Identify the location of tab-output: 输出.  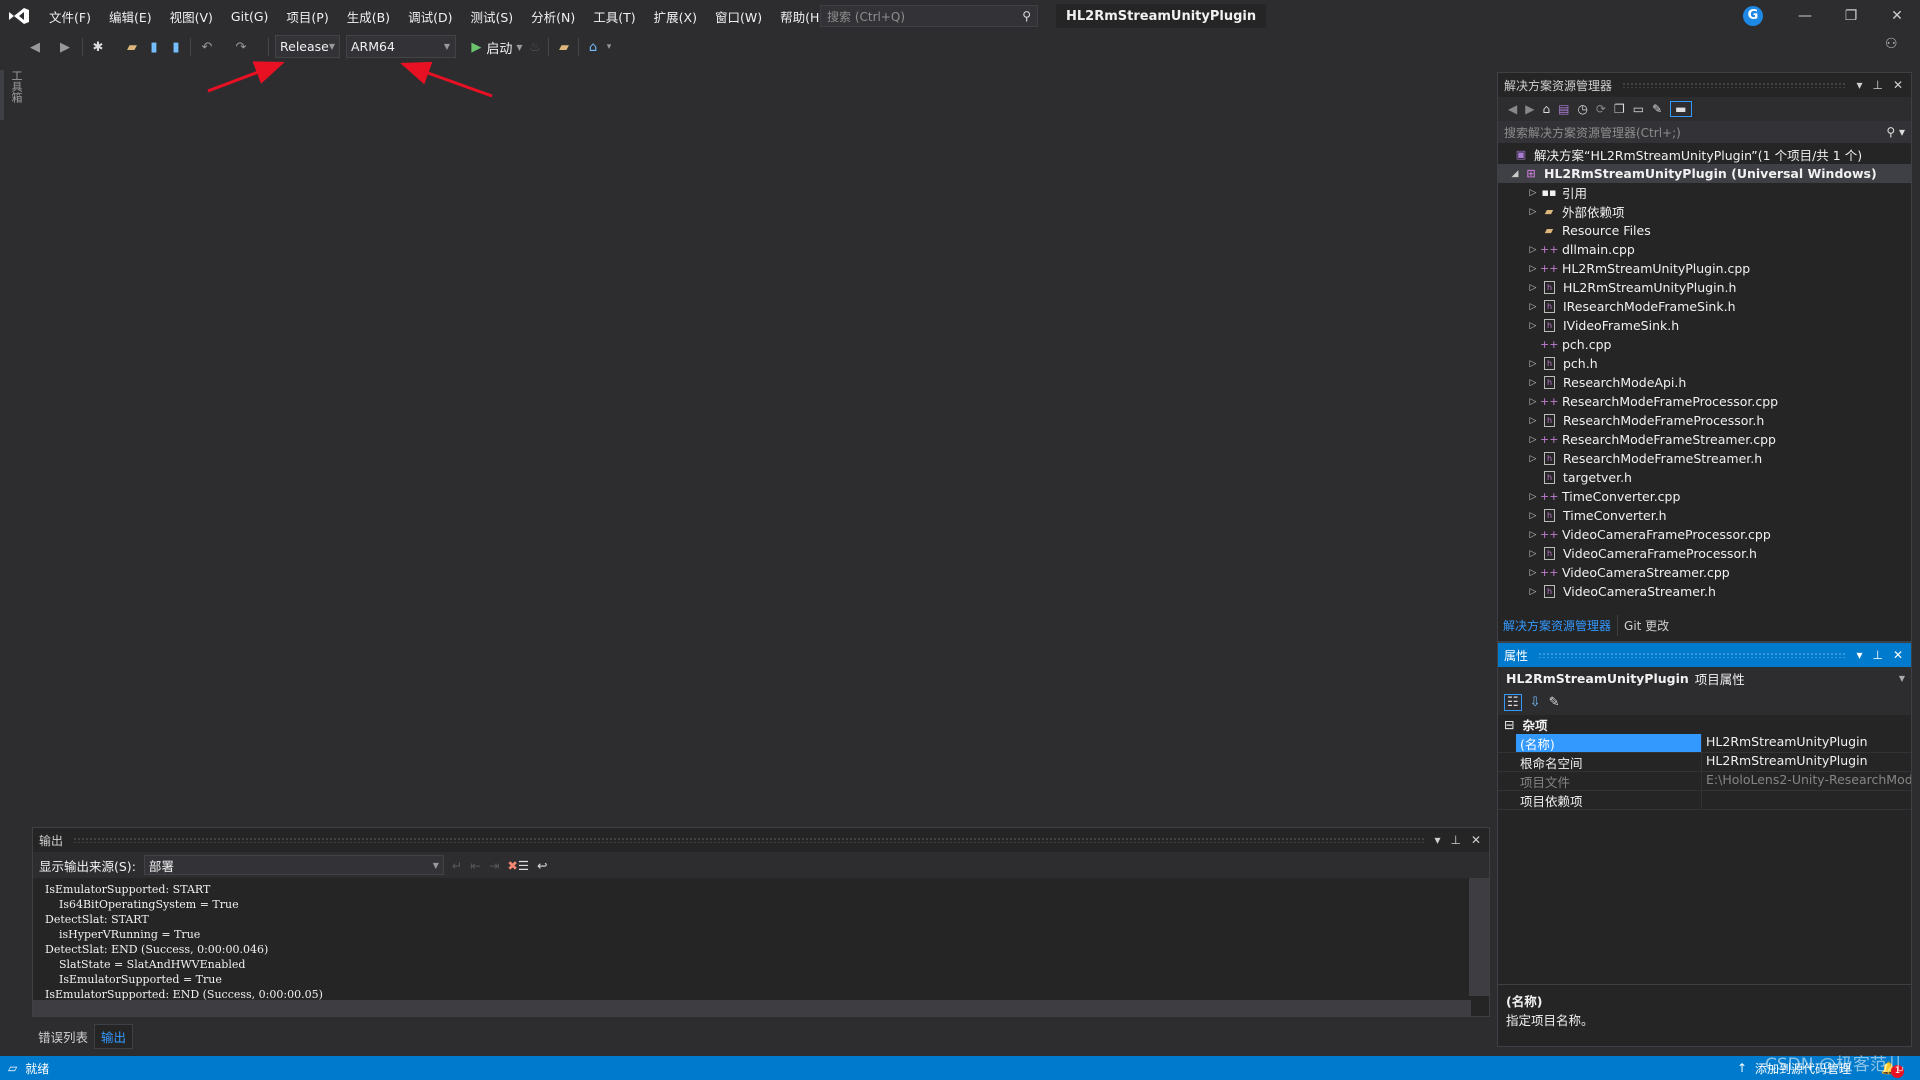
(114, 1036).